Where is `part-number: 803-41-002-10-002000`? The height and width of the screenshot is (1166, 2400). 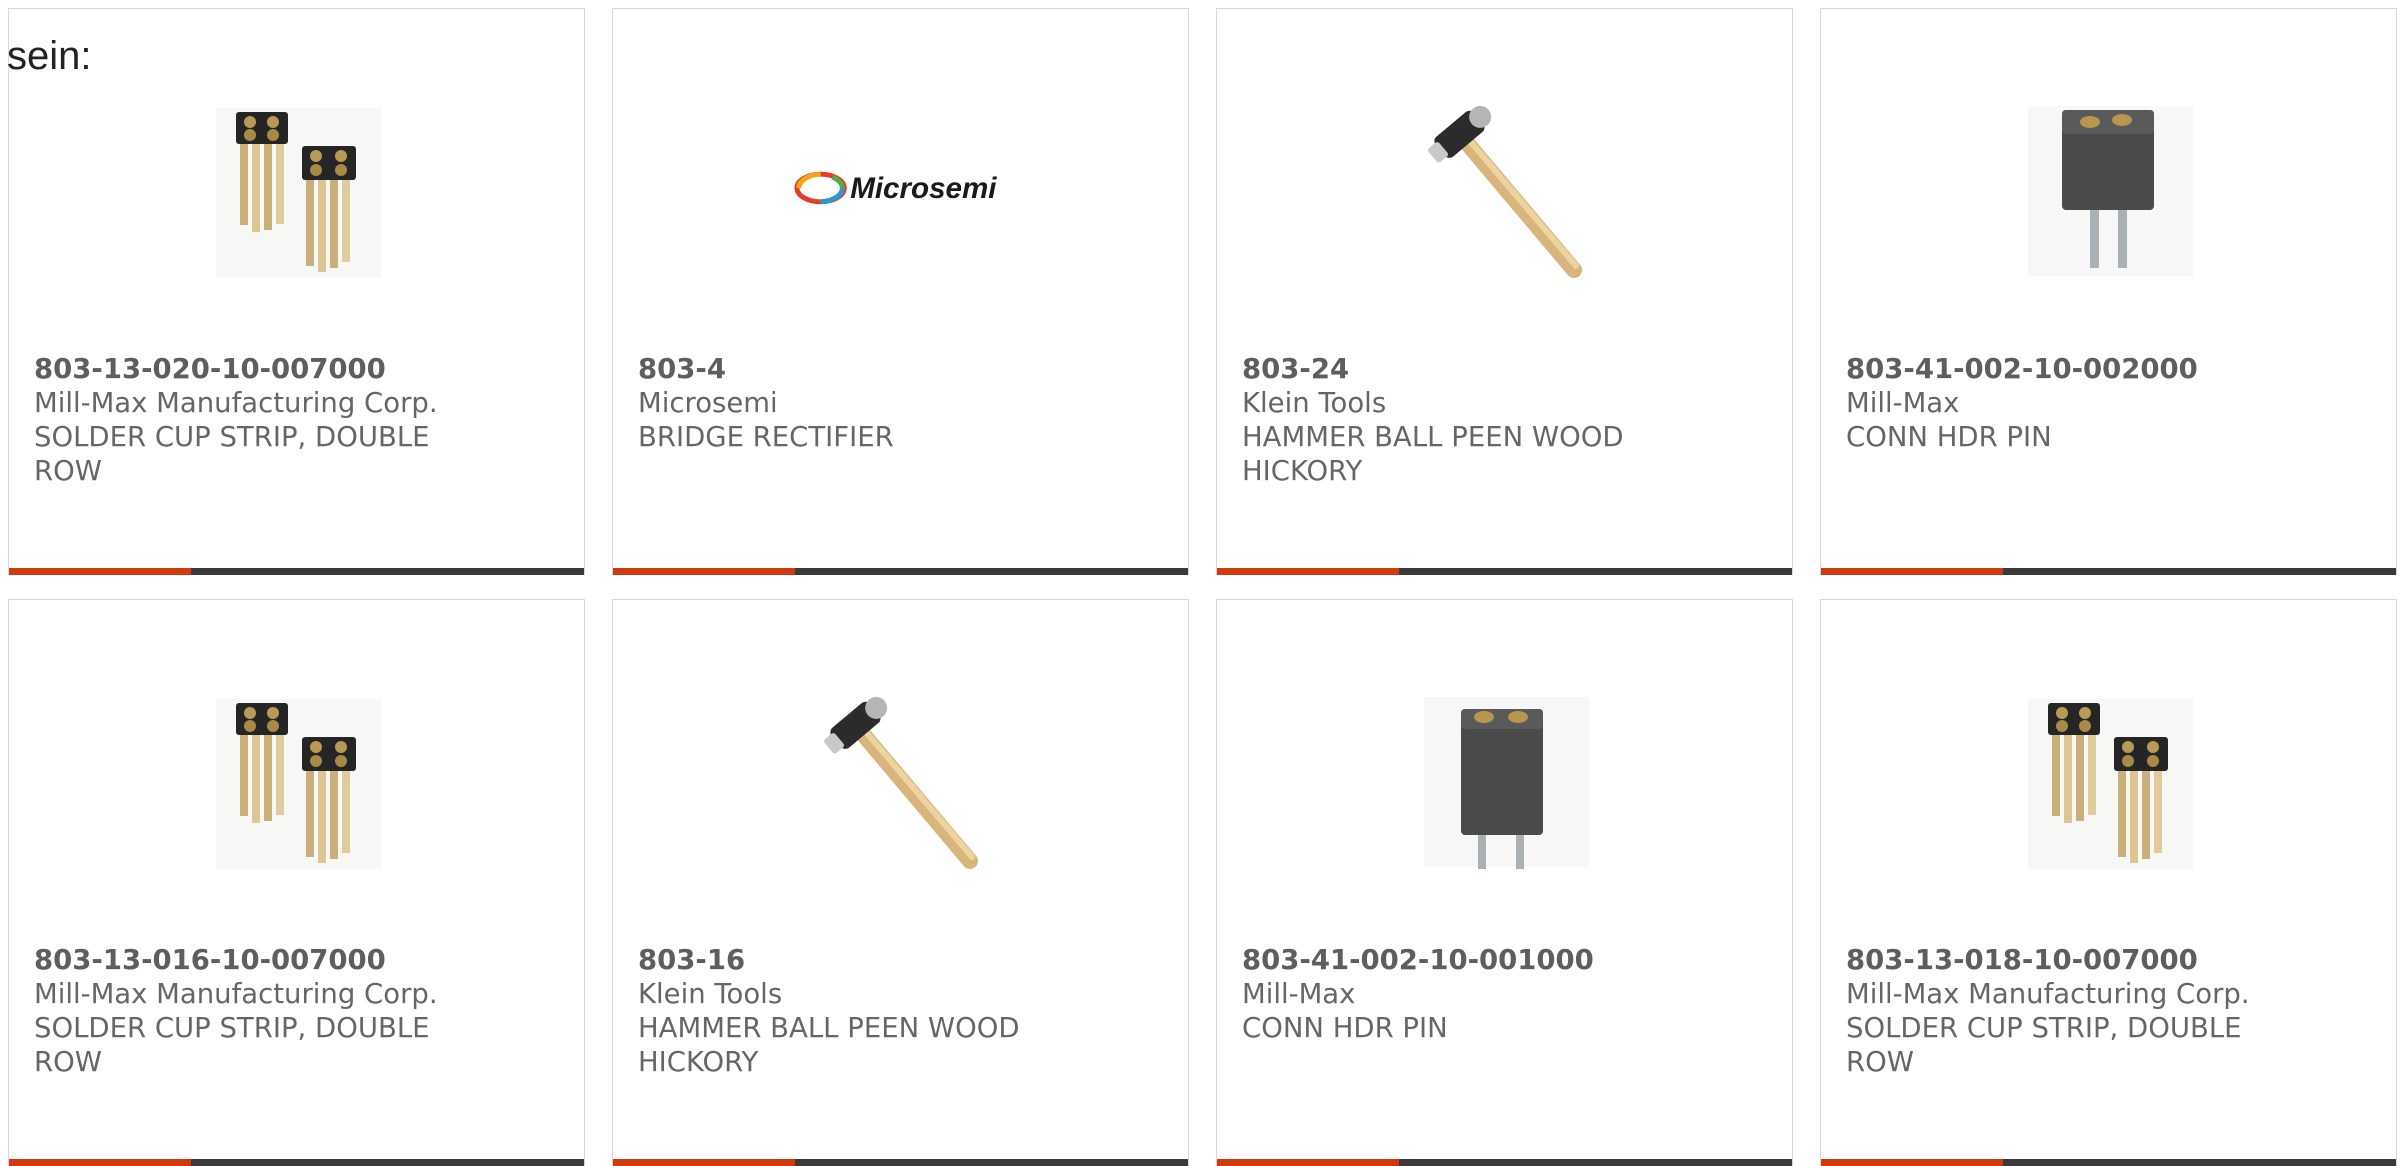 part-number: 803-41-002-10-002000 is located at coordinates (2056, 369).